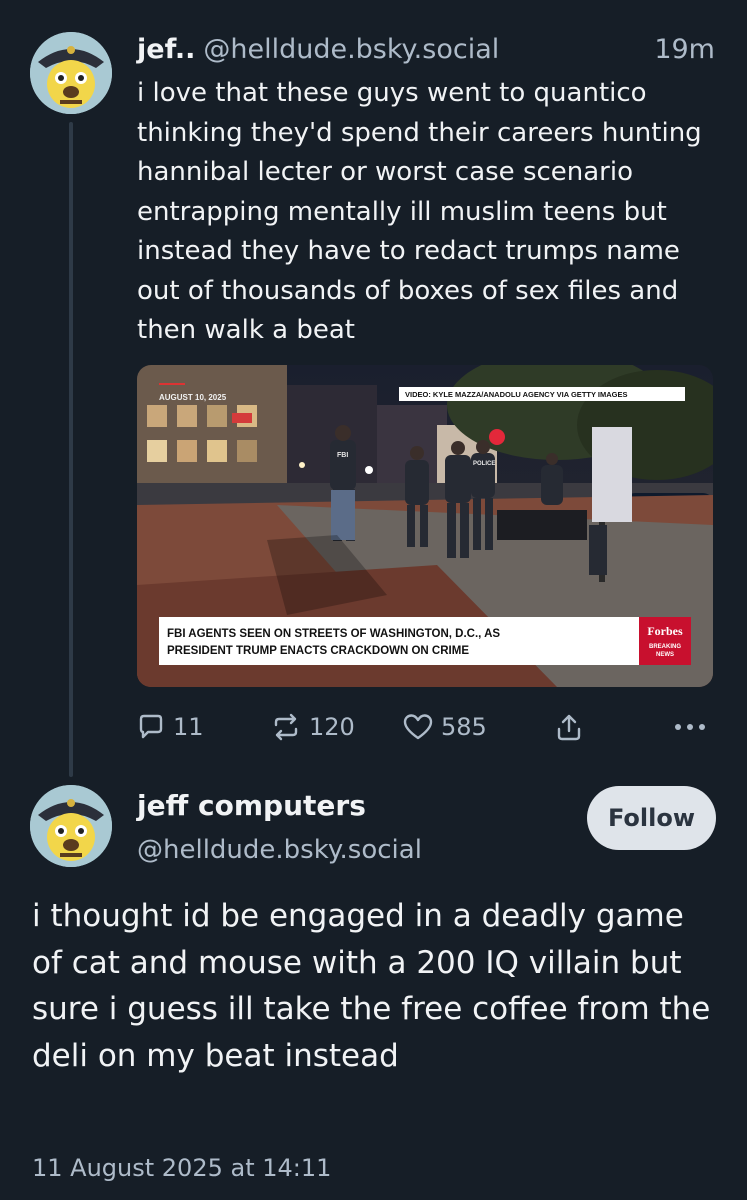 The image size is (747, 1200). What do you see at coordinates (651, 818) in the screenshot?
I see `follow-button: Follow` at bounding box center [651, 818].